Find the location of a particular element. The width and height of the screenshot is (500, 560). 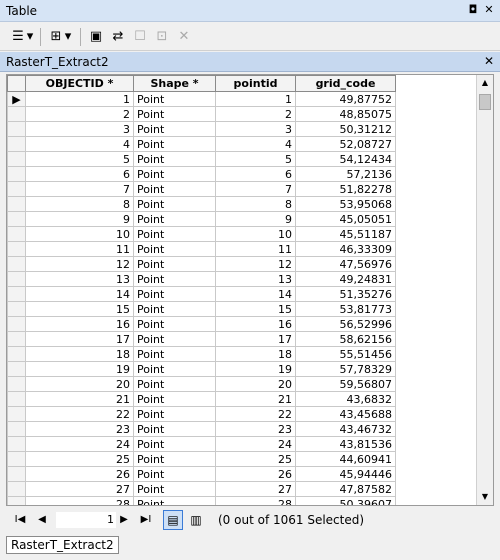

objectid-cell: 28 is located at coordinates (79, 500).